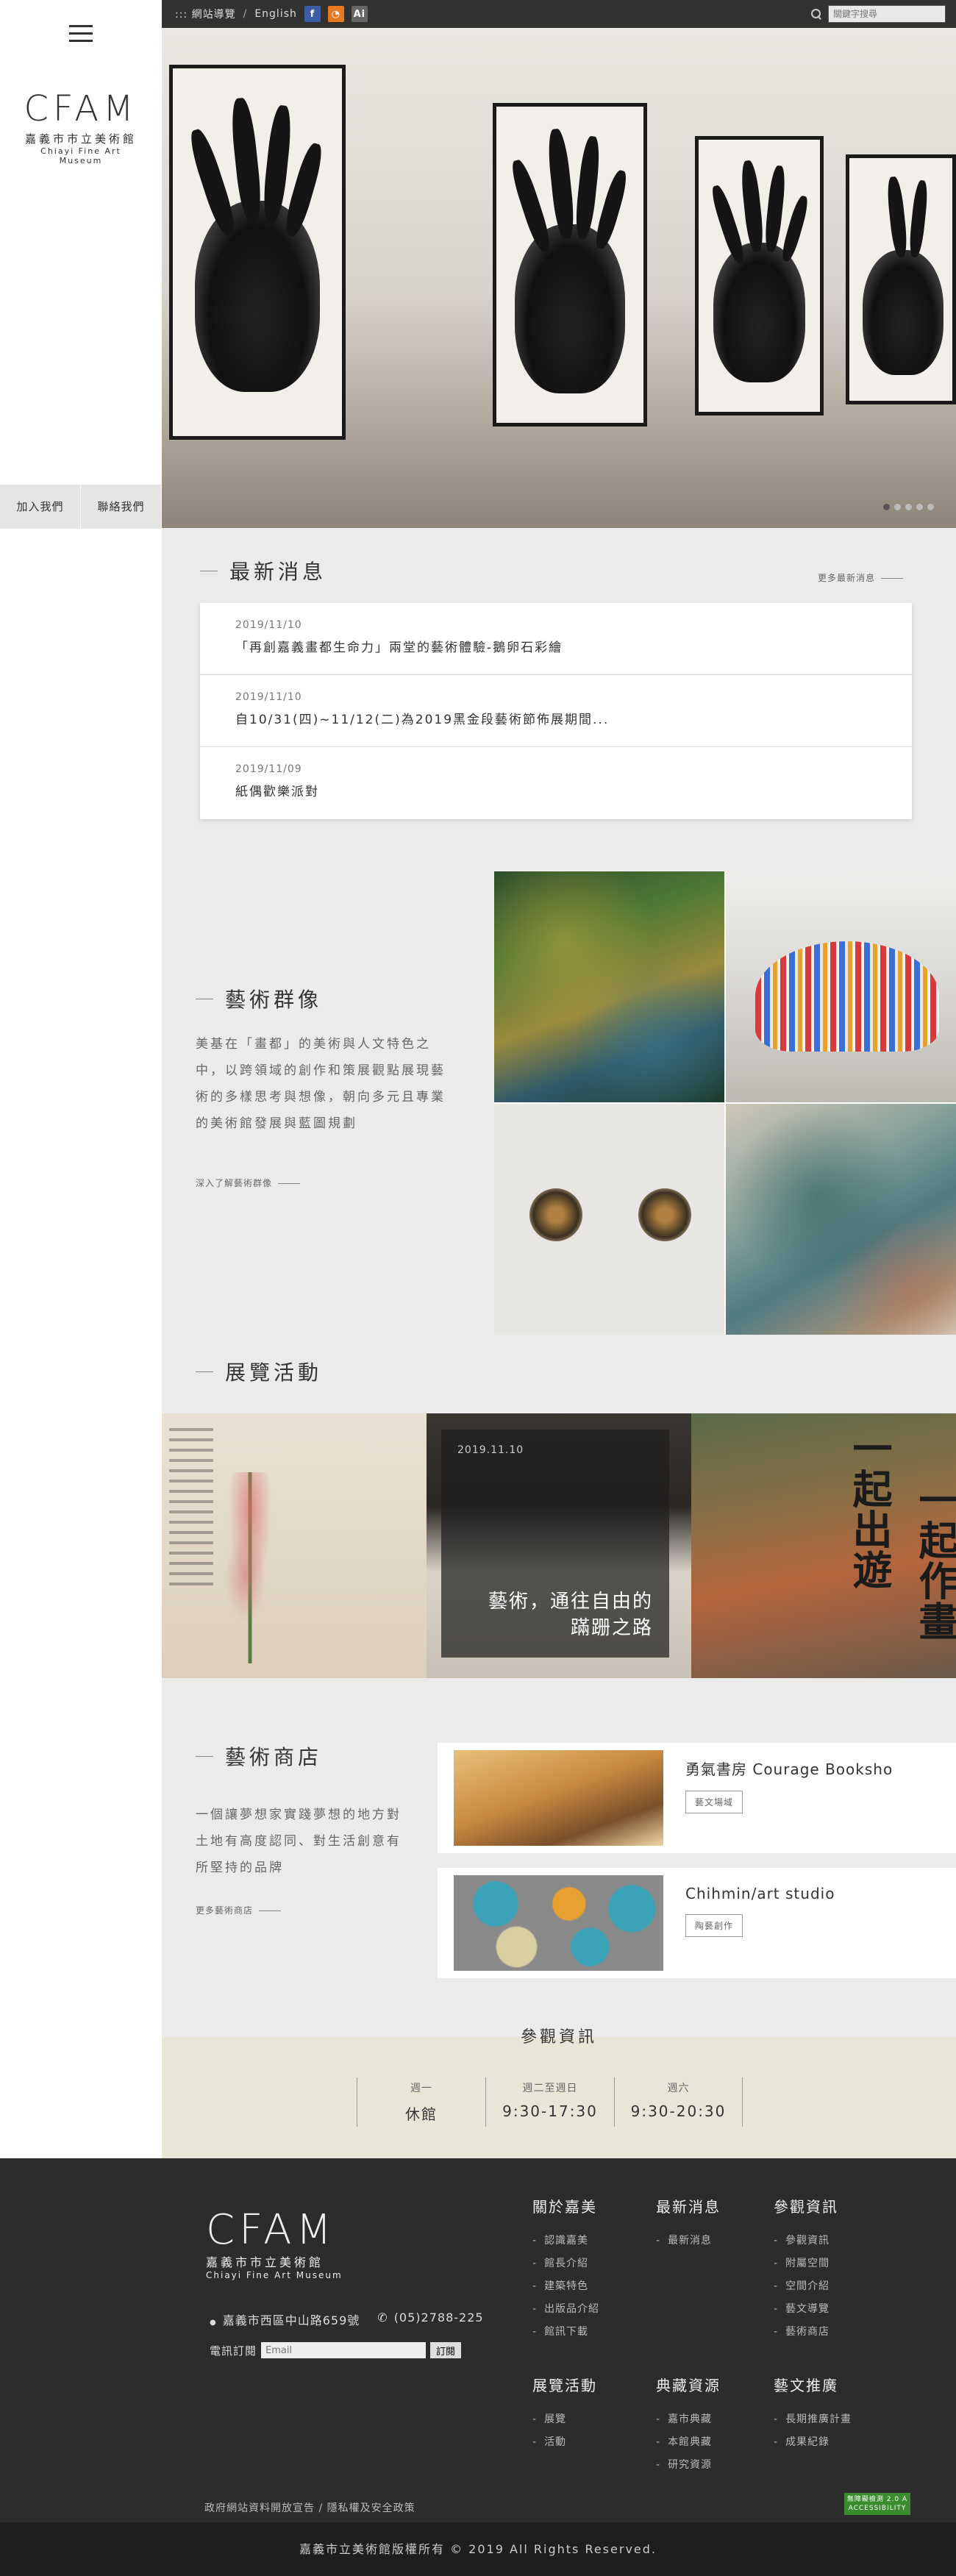 Image resolution: width=956 pixels, height=2576 pixels. I want to click on shop-tag: 陶藝創作, so click(714, 1925).